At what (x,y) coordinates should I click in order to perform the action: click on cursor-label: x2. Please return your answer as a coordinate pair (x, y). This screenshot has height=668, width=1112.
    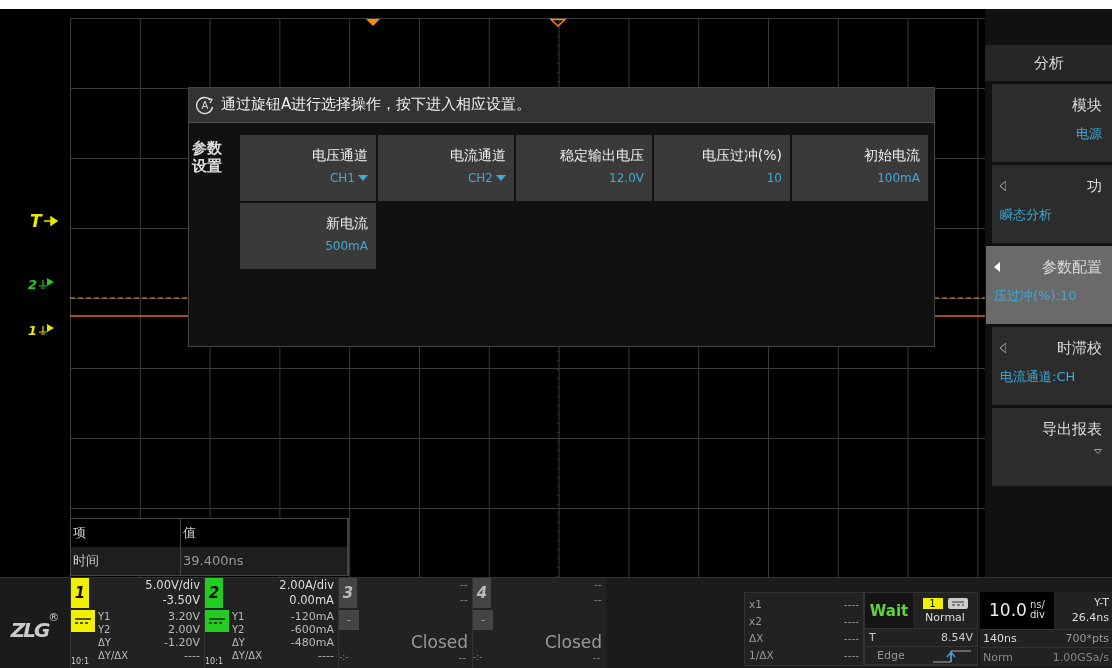
    Looking at the image, I should click on (755, 620).